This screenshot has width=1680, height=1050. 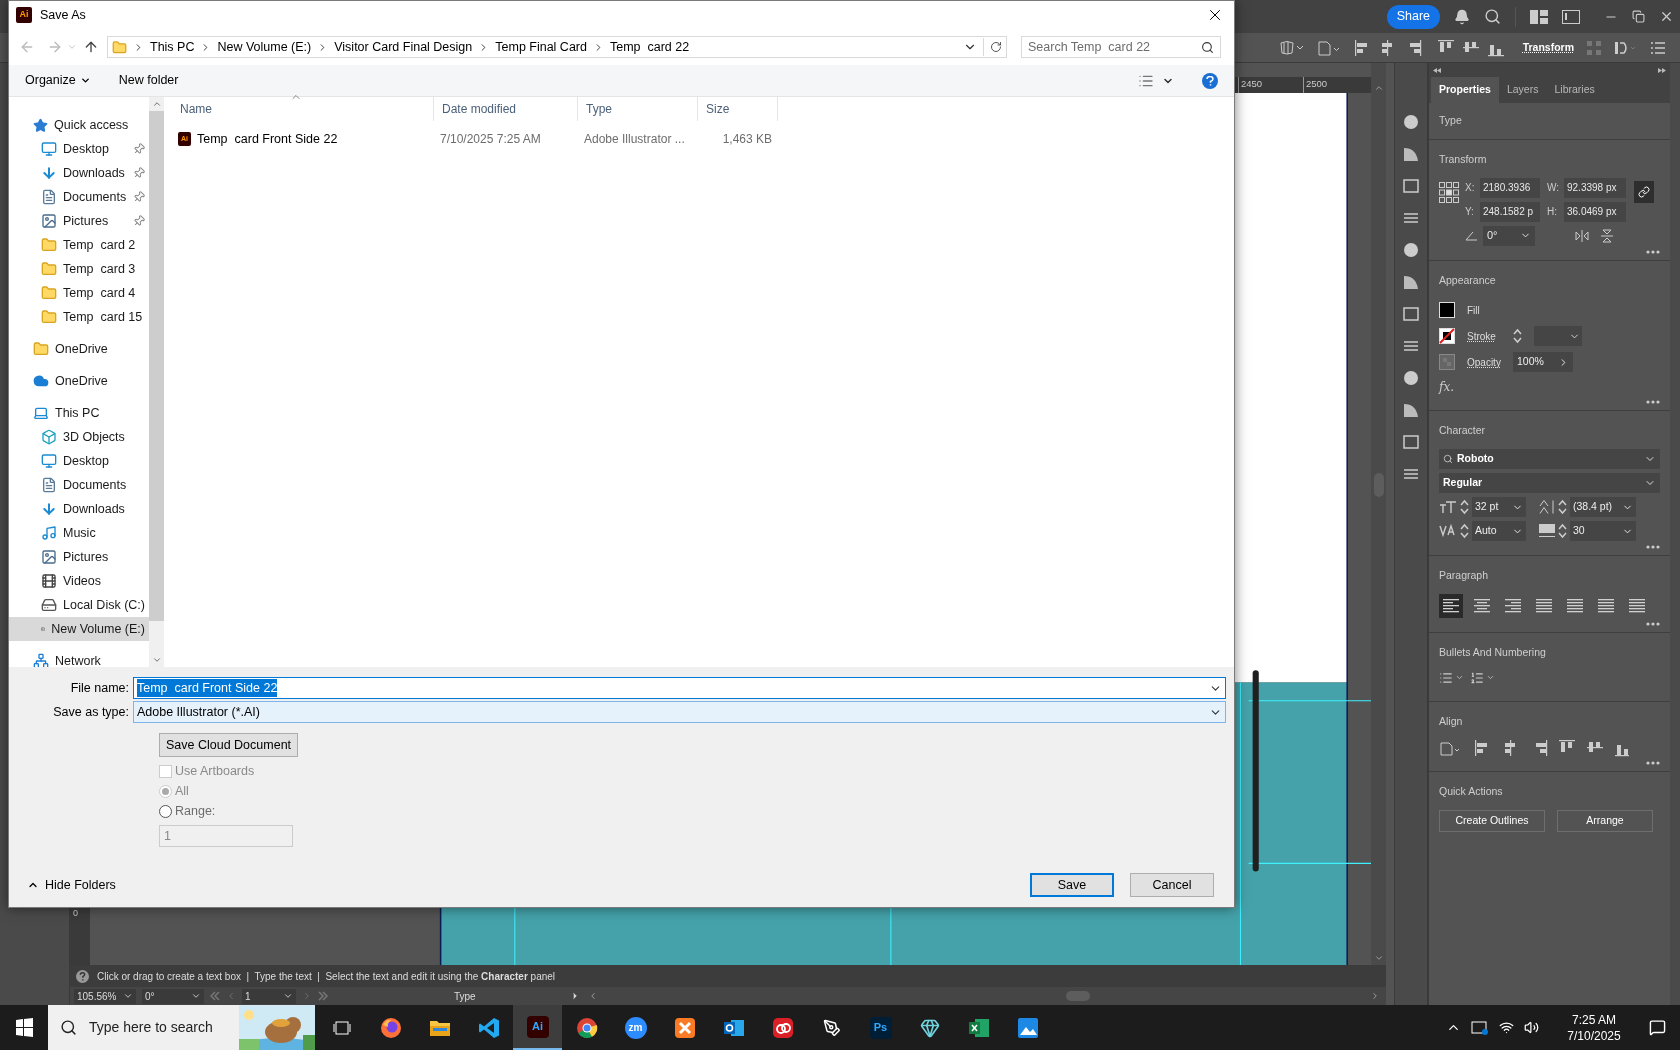 I want to click on opacity-field: 100%, so click(x=1543, y=362).